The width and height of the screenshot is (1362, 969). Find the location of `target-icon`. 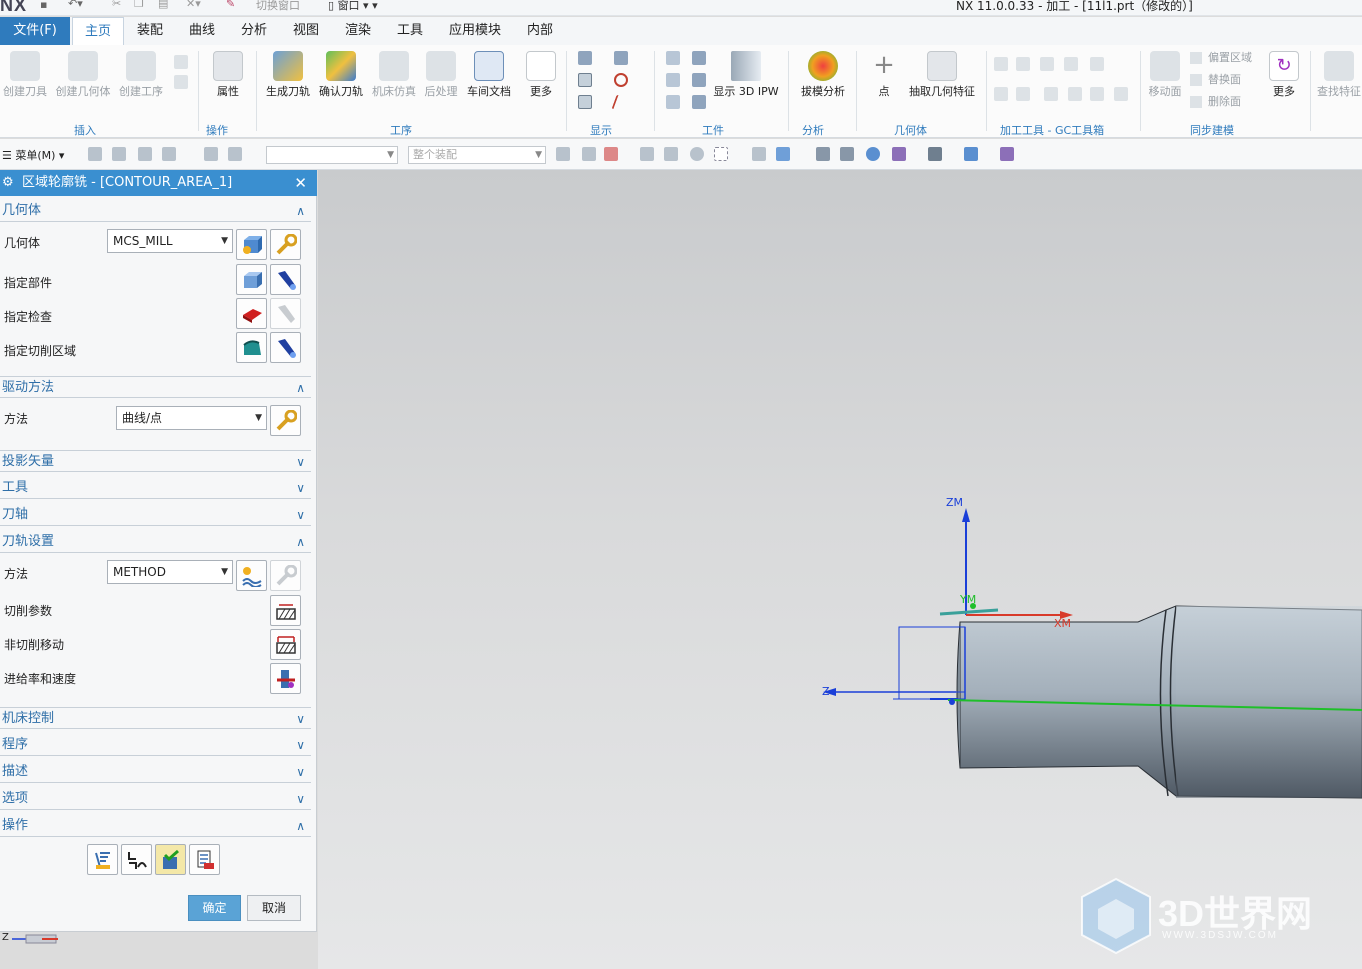

target-icon is located at coordinates (621, 80).